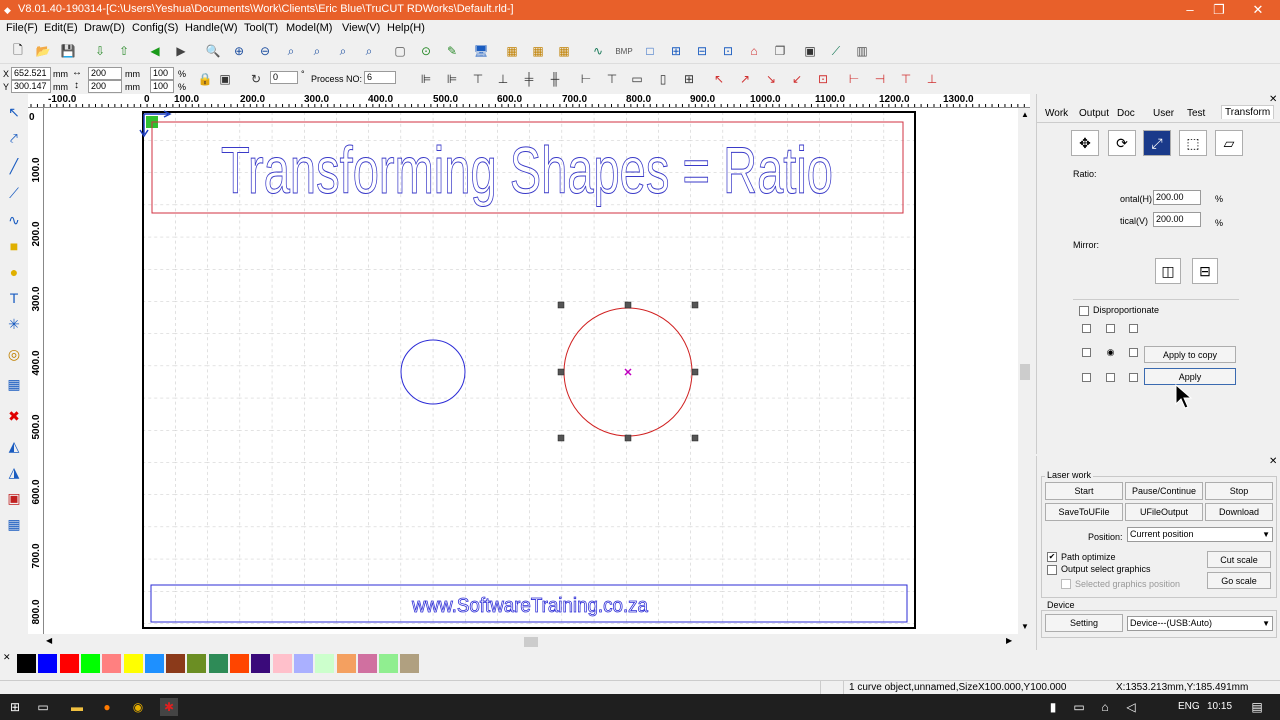 The height and width of the screenshot is (720, 1280). Describe the element at coordinates (1273, 99) in the screenshot. I see `panel-close-icon: ✕` at that location.